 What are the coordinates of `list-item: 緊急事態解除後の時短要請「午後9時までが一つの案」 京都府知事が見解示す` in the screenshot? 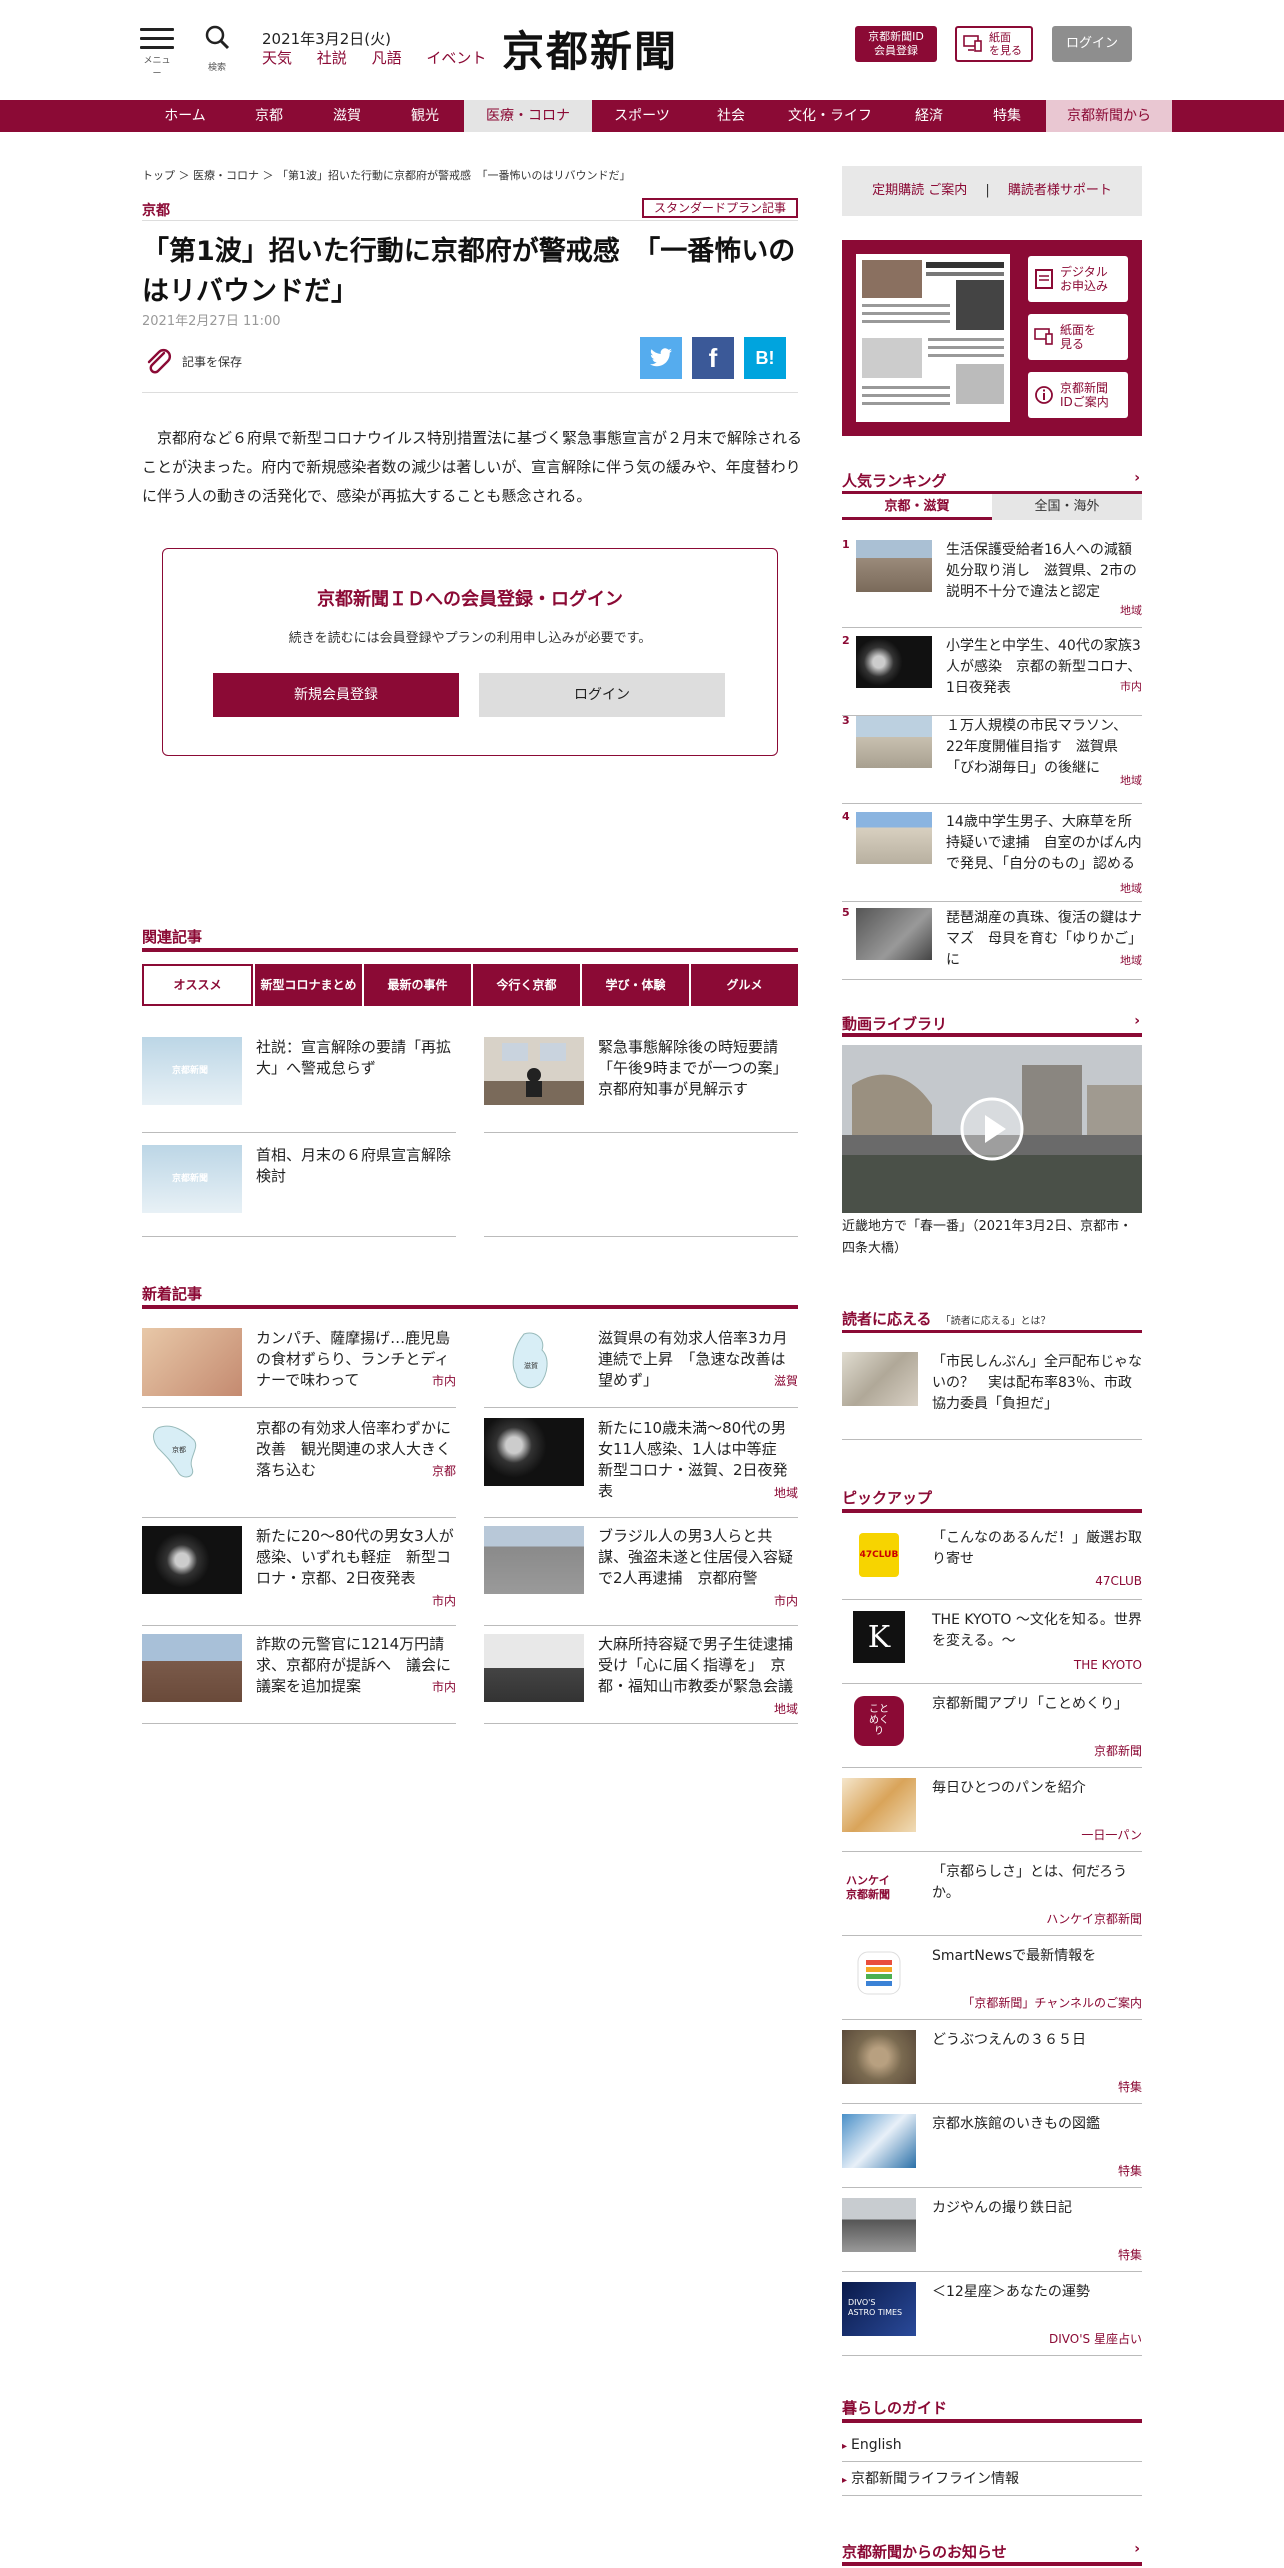 It's located at (641, 1085).